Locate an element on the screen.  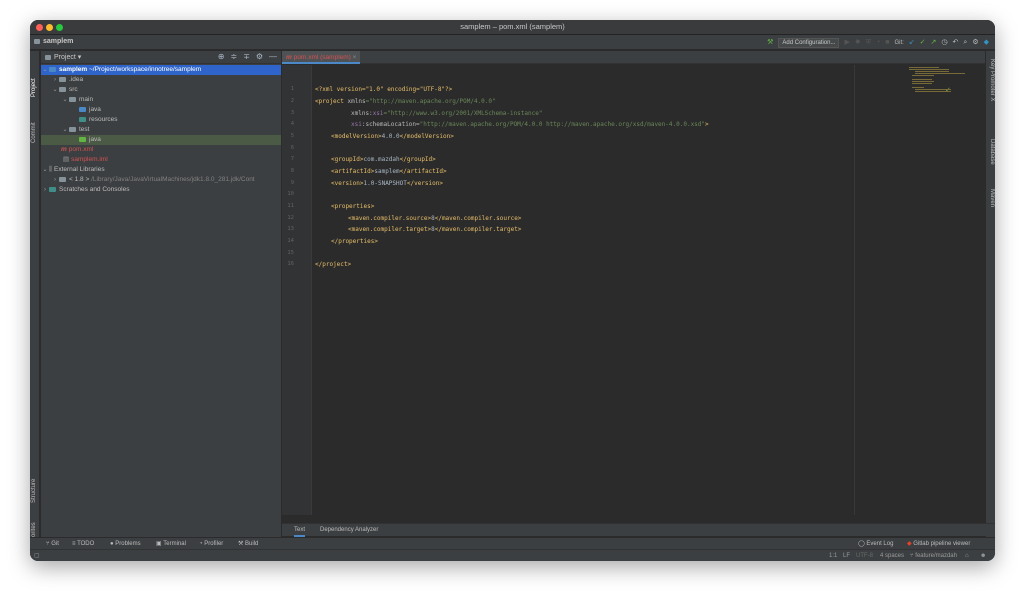
code-token: <artifactId> is located at coordinates (353, 171).